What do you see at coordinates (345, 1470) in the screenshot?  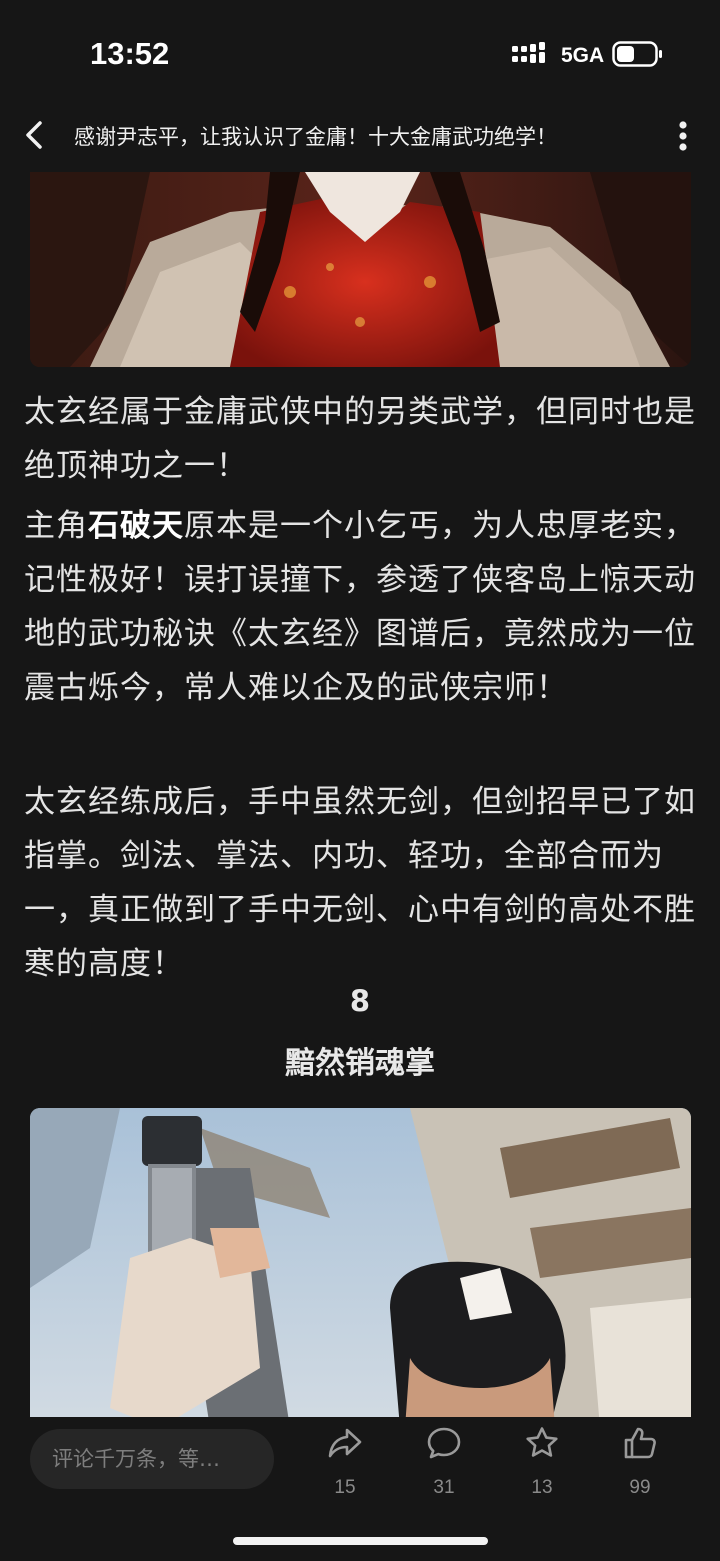 I see `share-button: 15` at bounding box center [345, 1470].